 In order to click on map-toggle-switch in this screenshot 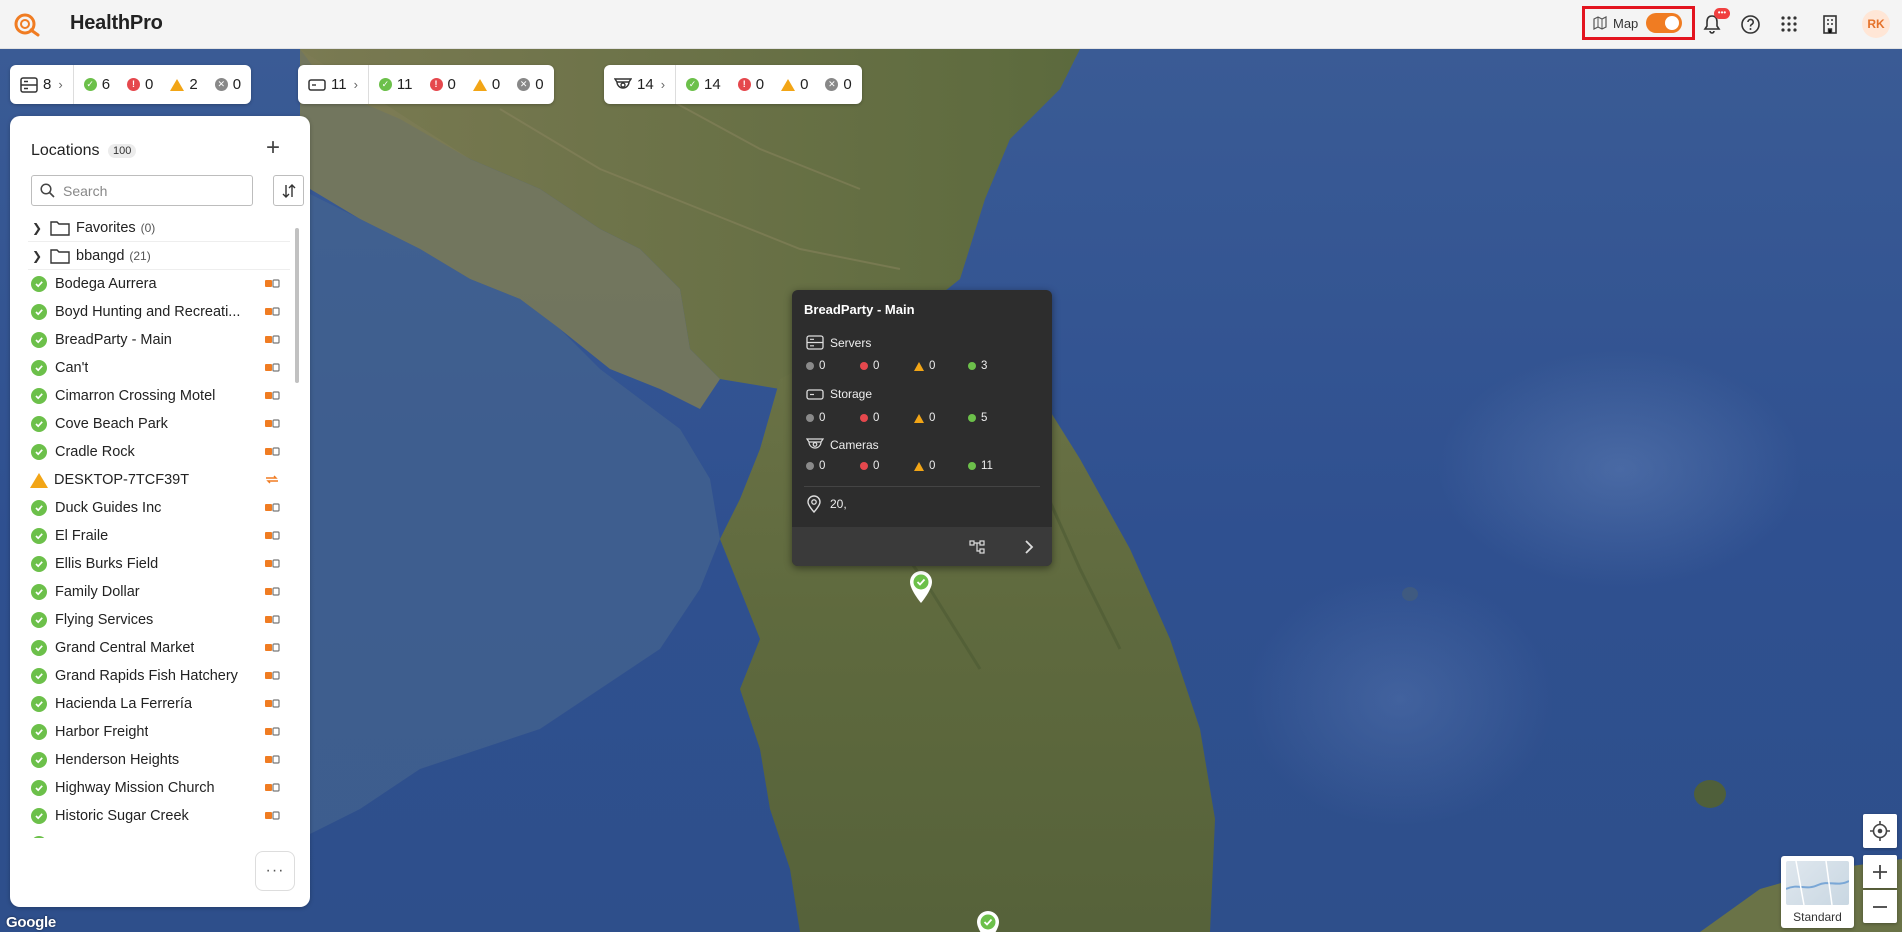, I will do `click(1664, 23)`.